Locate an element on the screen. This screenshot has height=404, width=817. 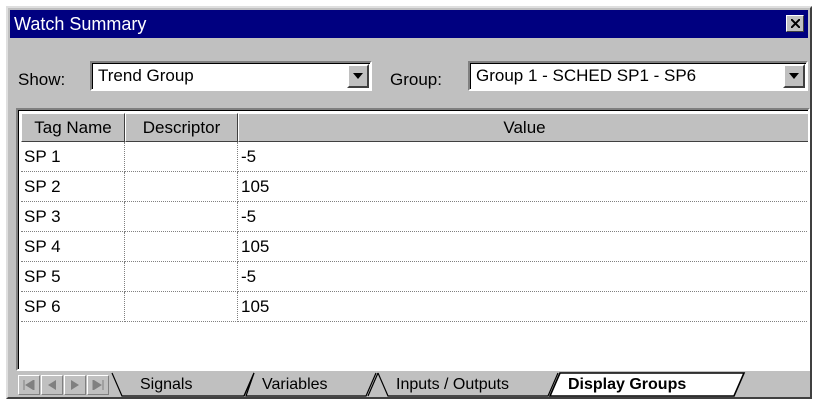
show-dropdown-value: Trend Group is located at coordinates (146, 75).